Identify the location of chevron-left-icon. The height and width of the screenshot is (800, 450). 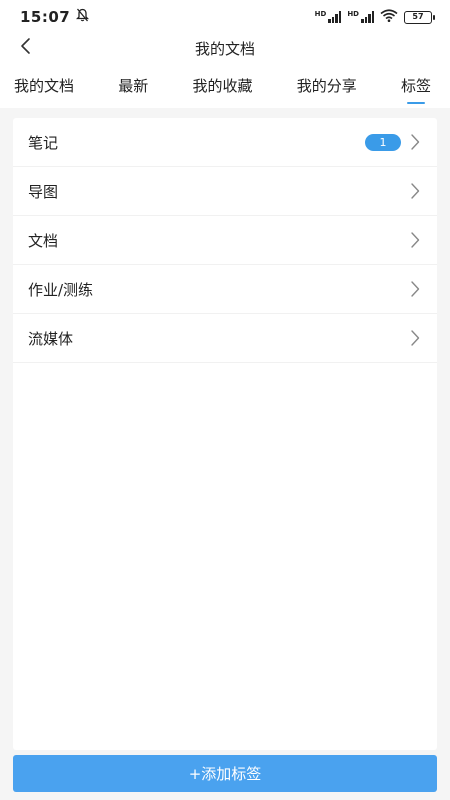
(26, 48).